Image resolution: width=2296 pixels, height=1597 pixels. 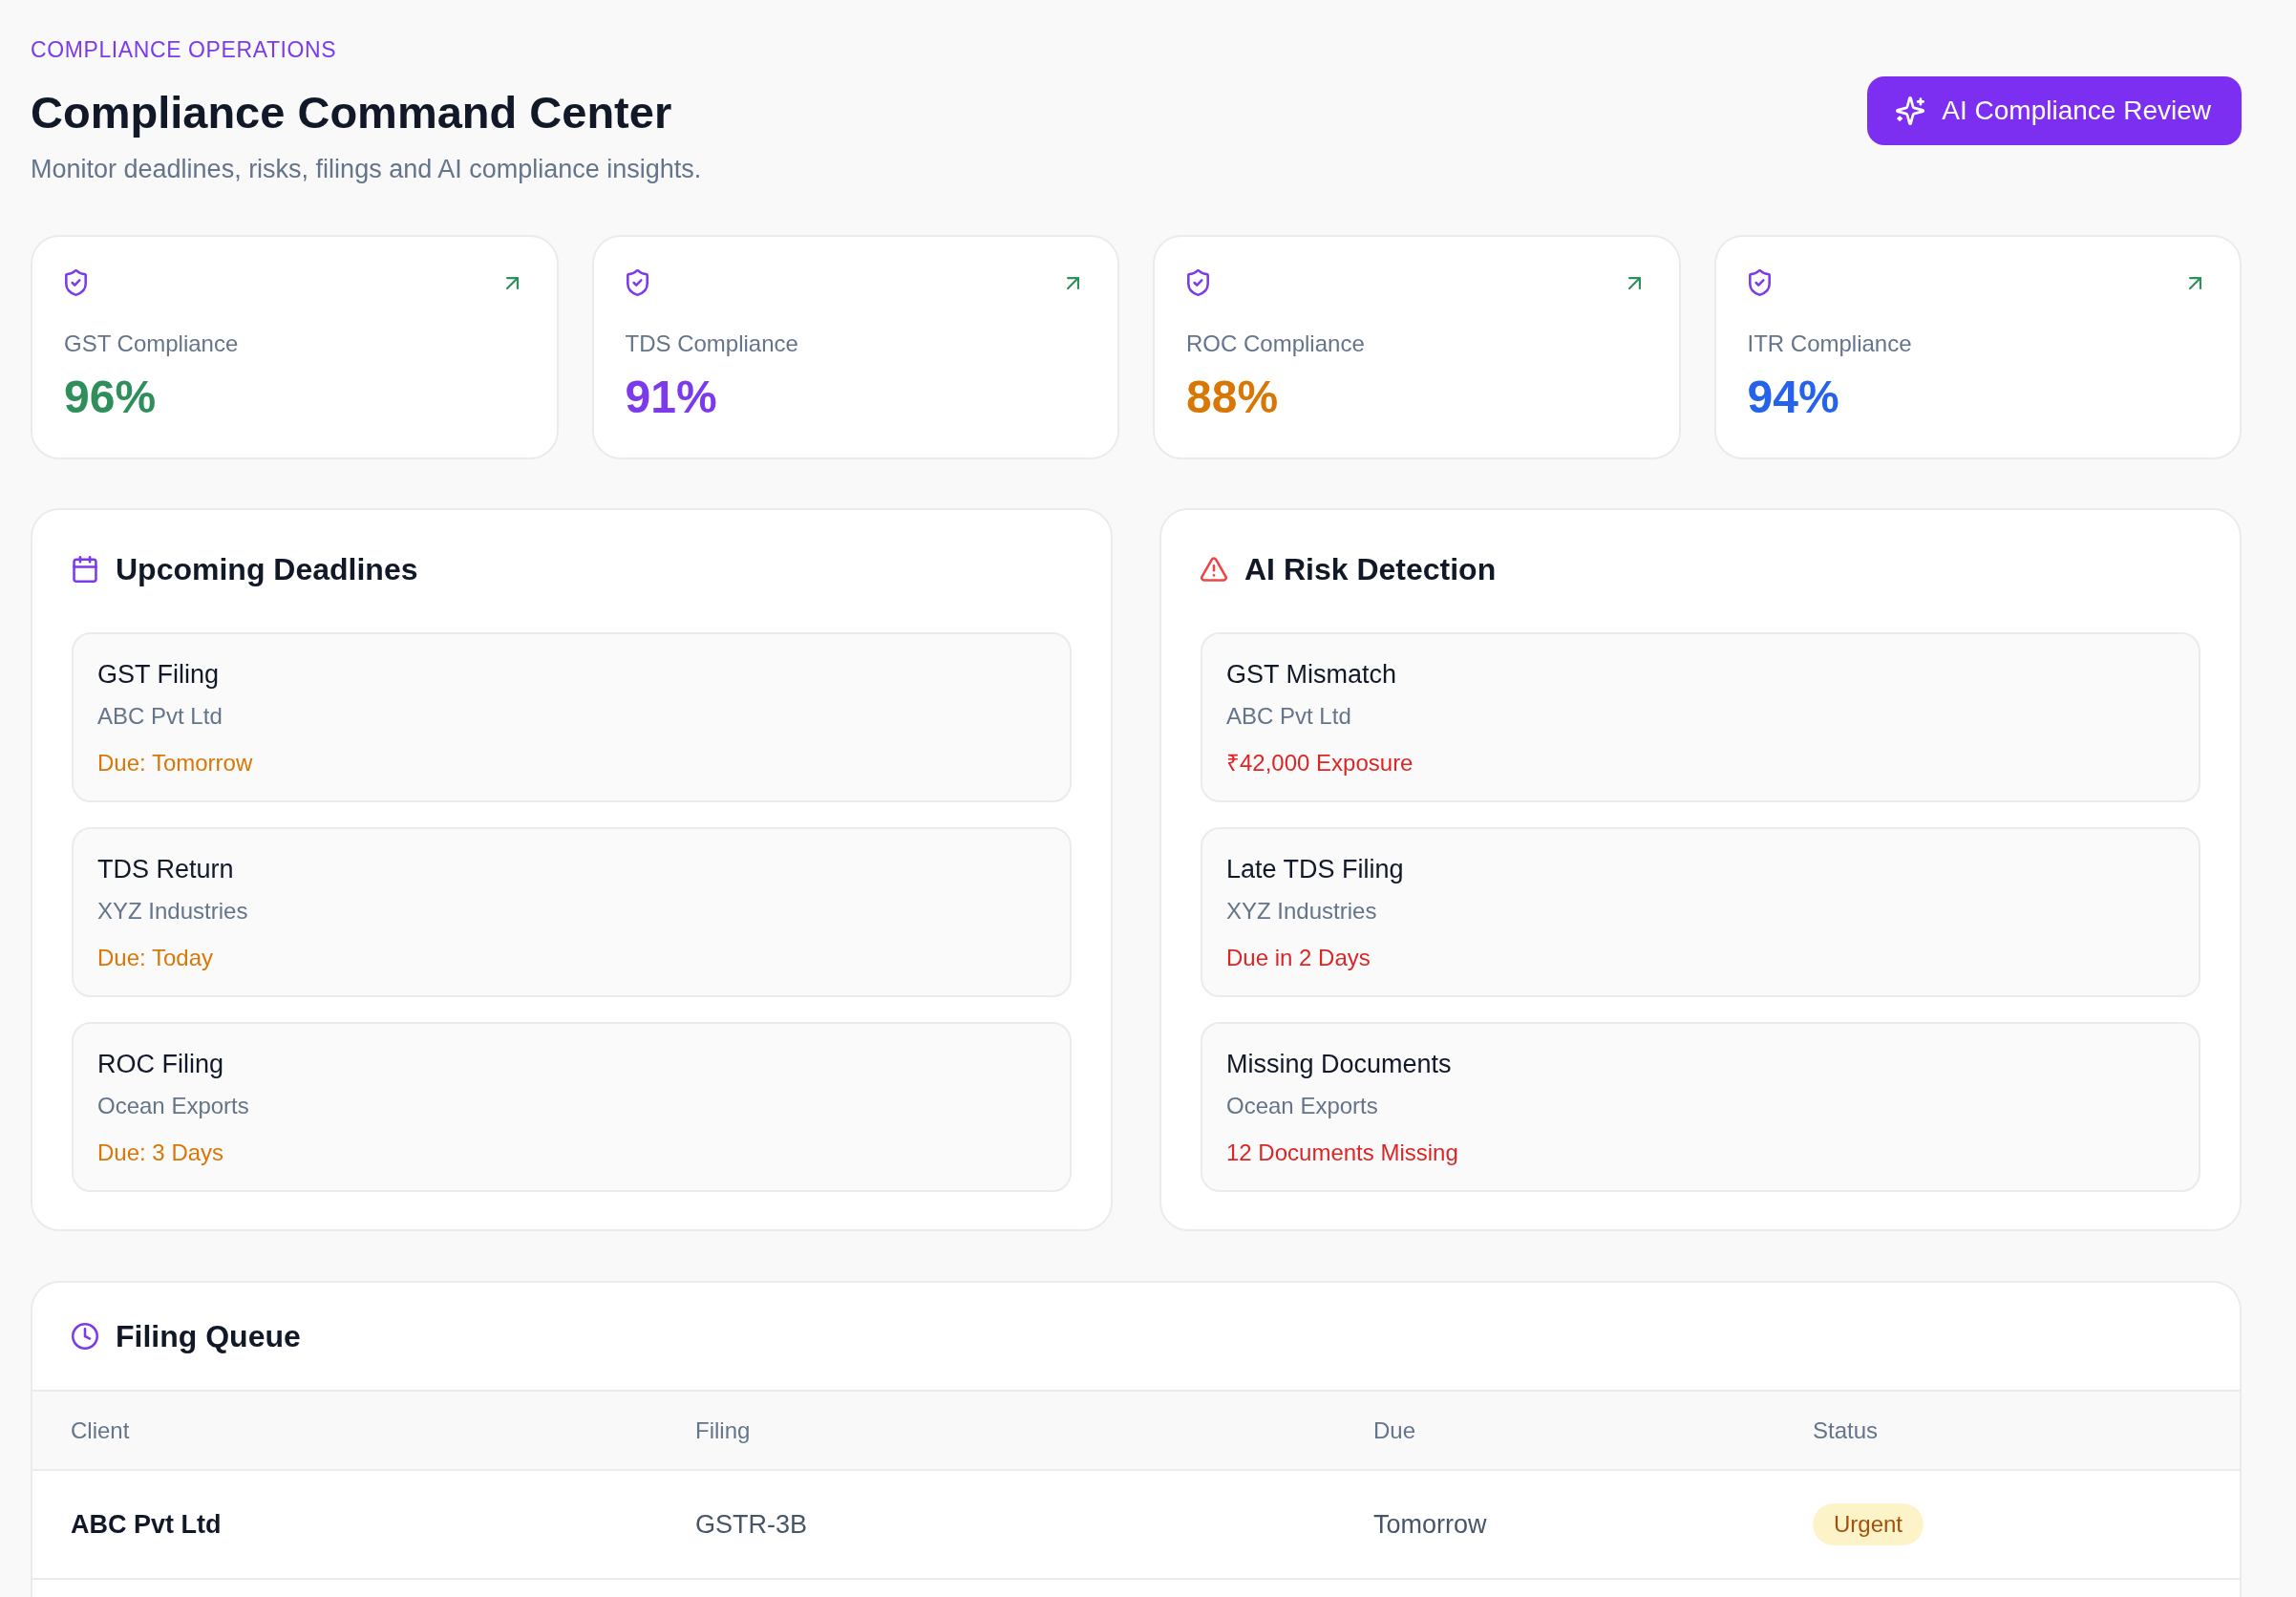 I want to click on stat-label: ROC Compliance, so click(x=1276, y=344).